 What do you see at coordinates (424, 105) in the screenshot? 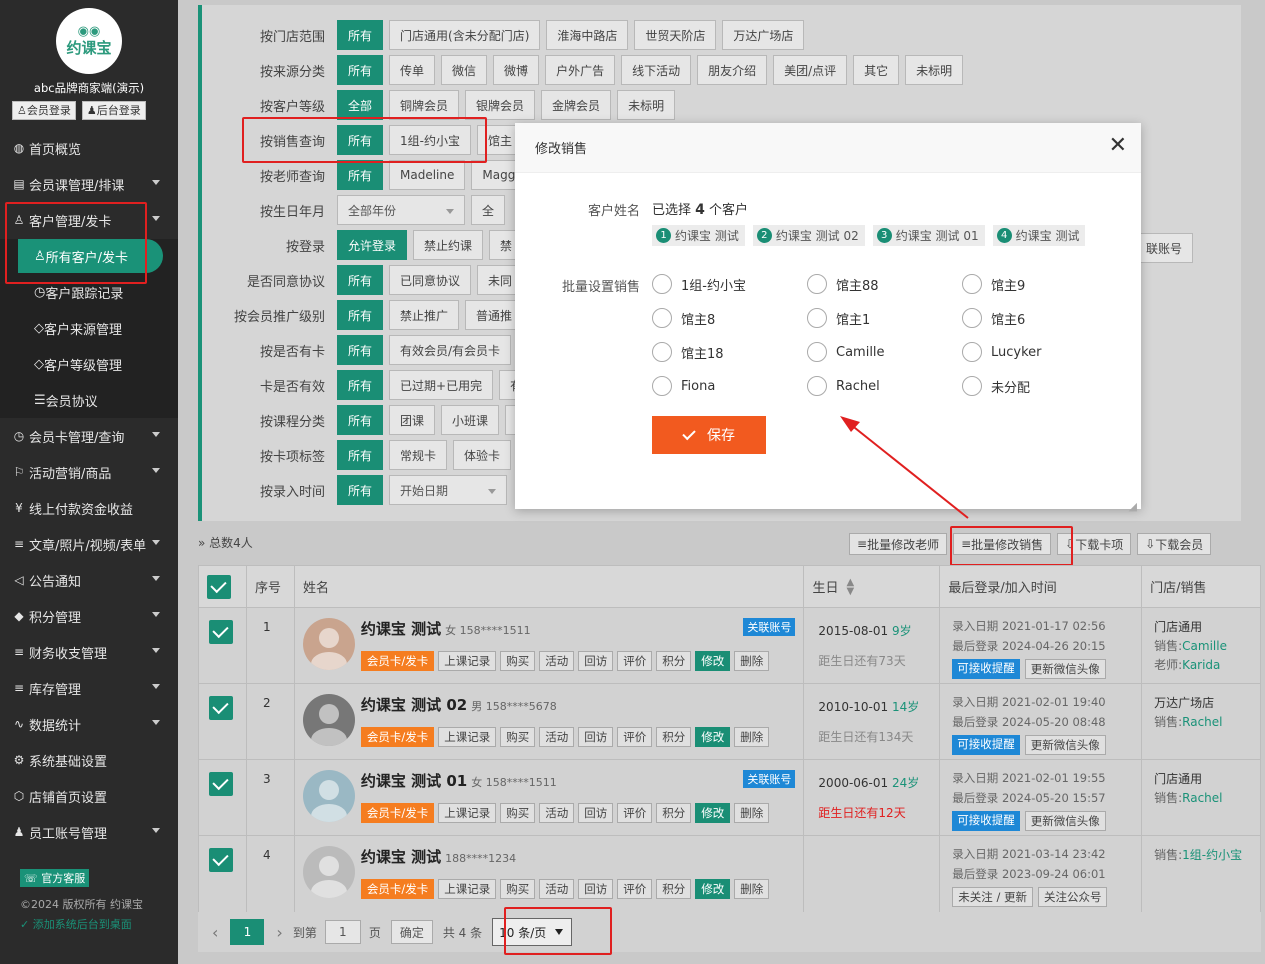
I see `filter-option: 铜牌会员` at bounding box center [424, 105].